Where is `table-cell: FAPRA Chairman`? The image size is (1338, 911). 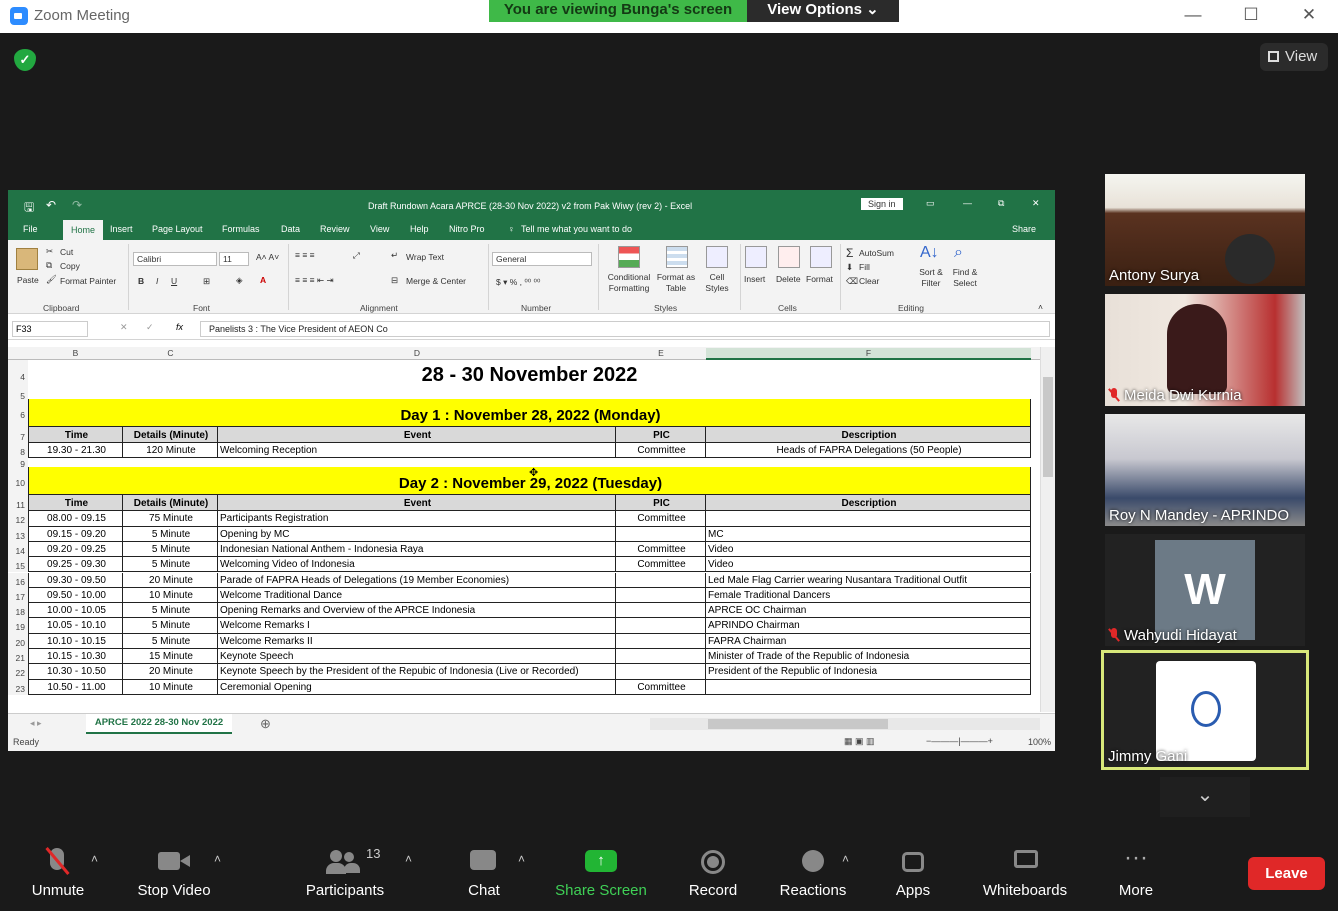 table-cell: FAPRA Chairman is located at coordinates (868, 641).